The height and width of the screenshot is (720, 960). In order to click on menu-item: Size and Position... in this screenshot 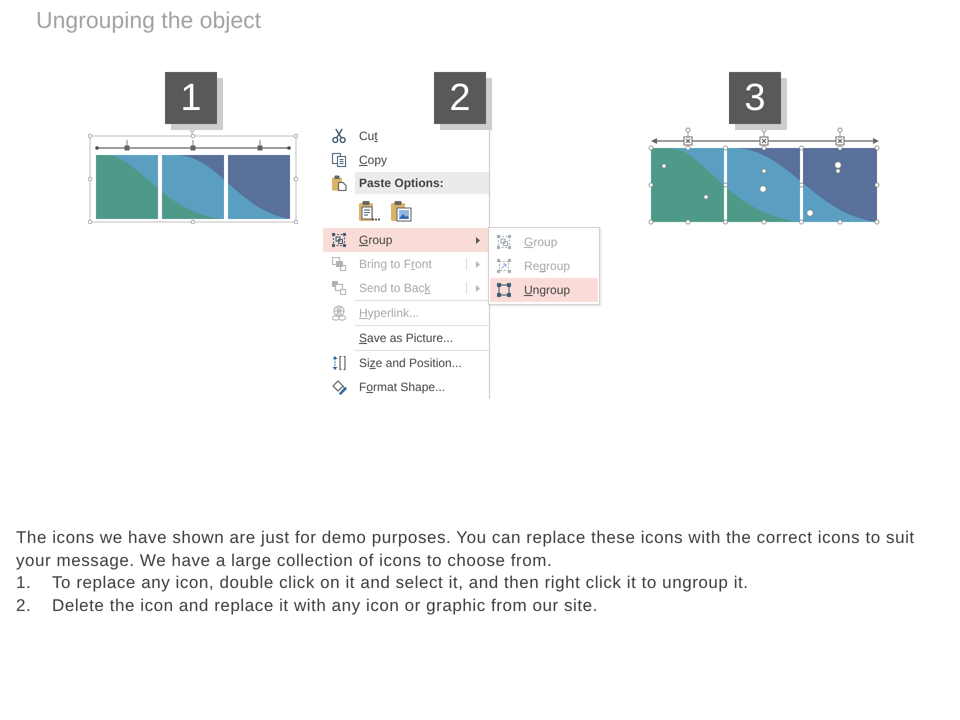, I will do `click(406, 363)`.